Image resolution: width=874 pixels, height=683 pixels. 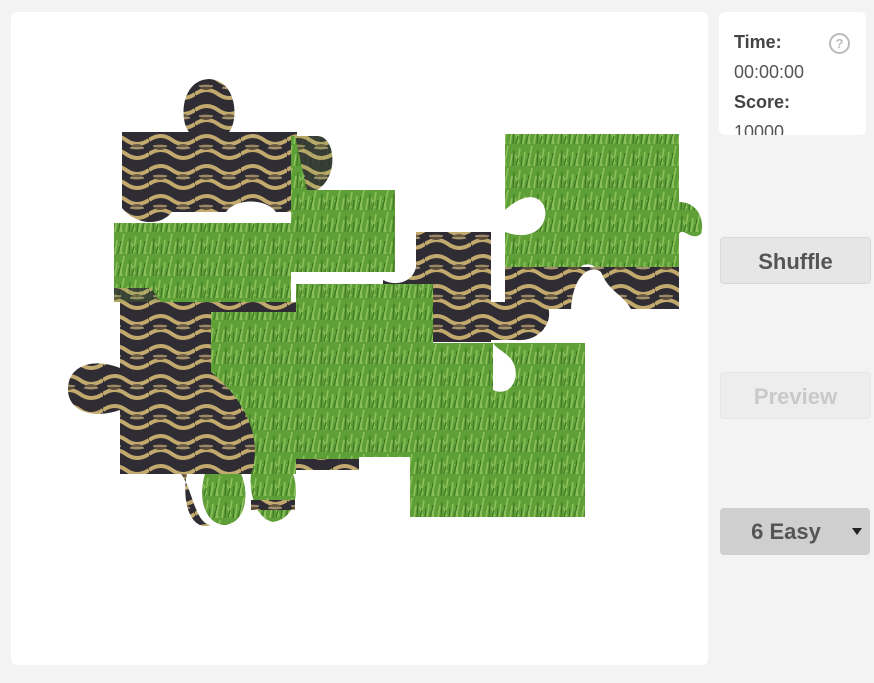 I want to click on help-icon: ?, so click(x=839, y=43).